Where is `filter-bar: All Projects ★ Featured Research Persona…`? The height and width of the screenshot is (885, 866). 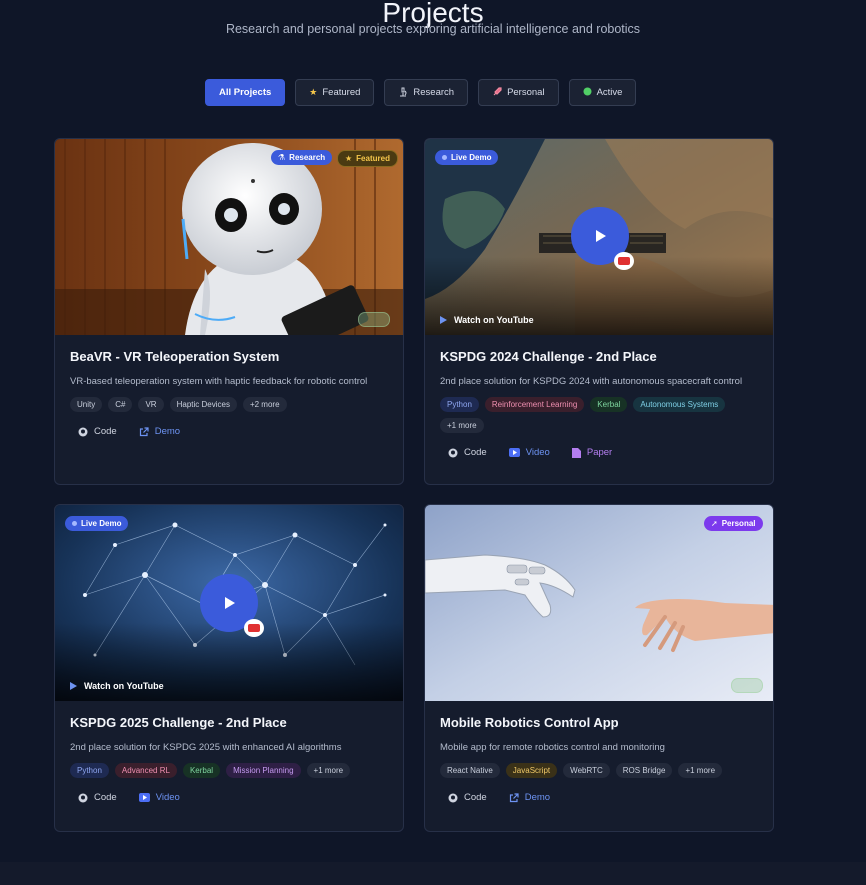 filter-bar: All Projects ★ Featured Research Persona… is located at coordinates (421, 92).